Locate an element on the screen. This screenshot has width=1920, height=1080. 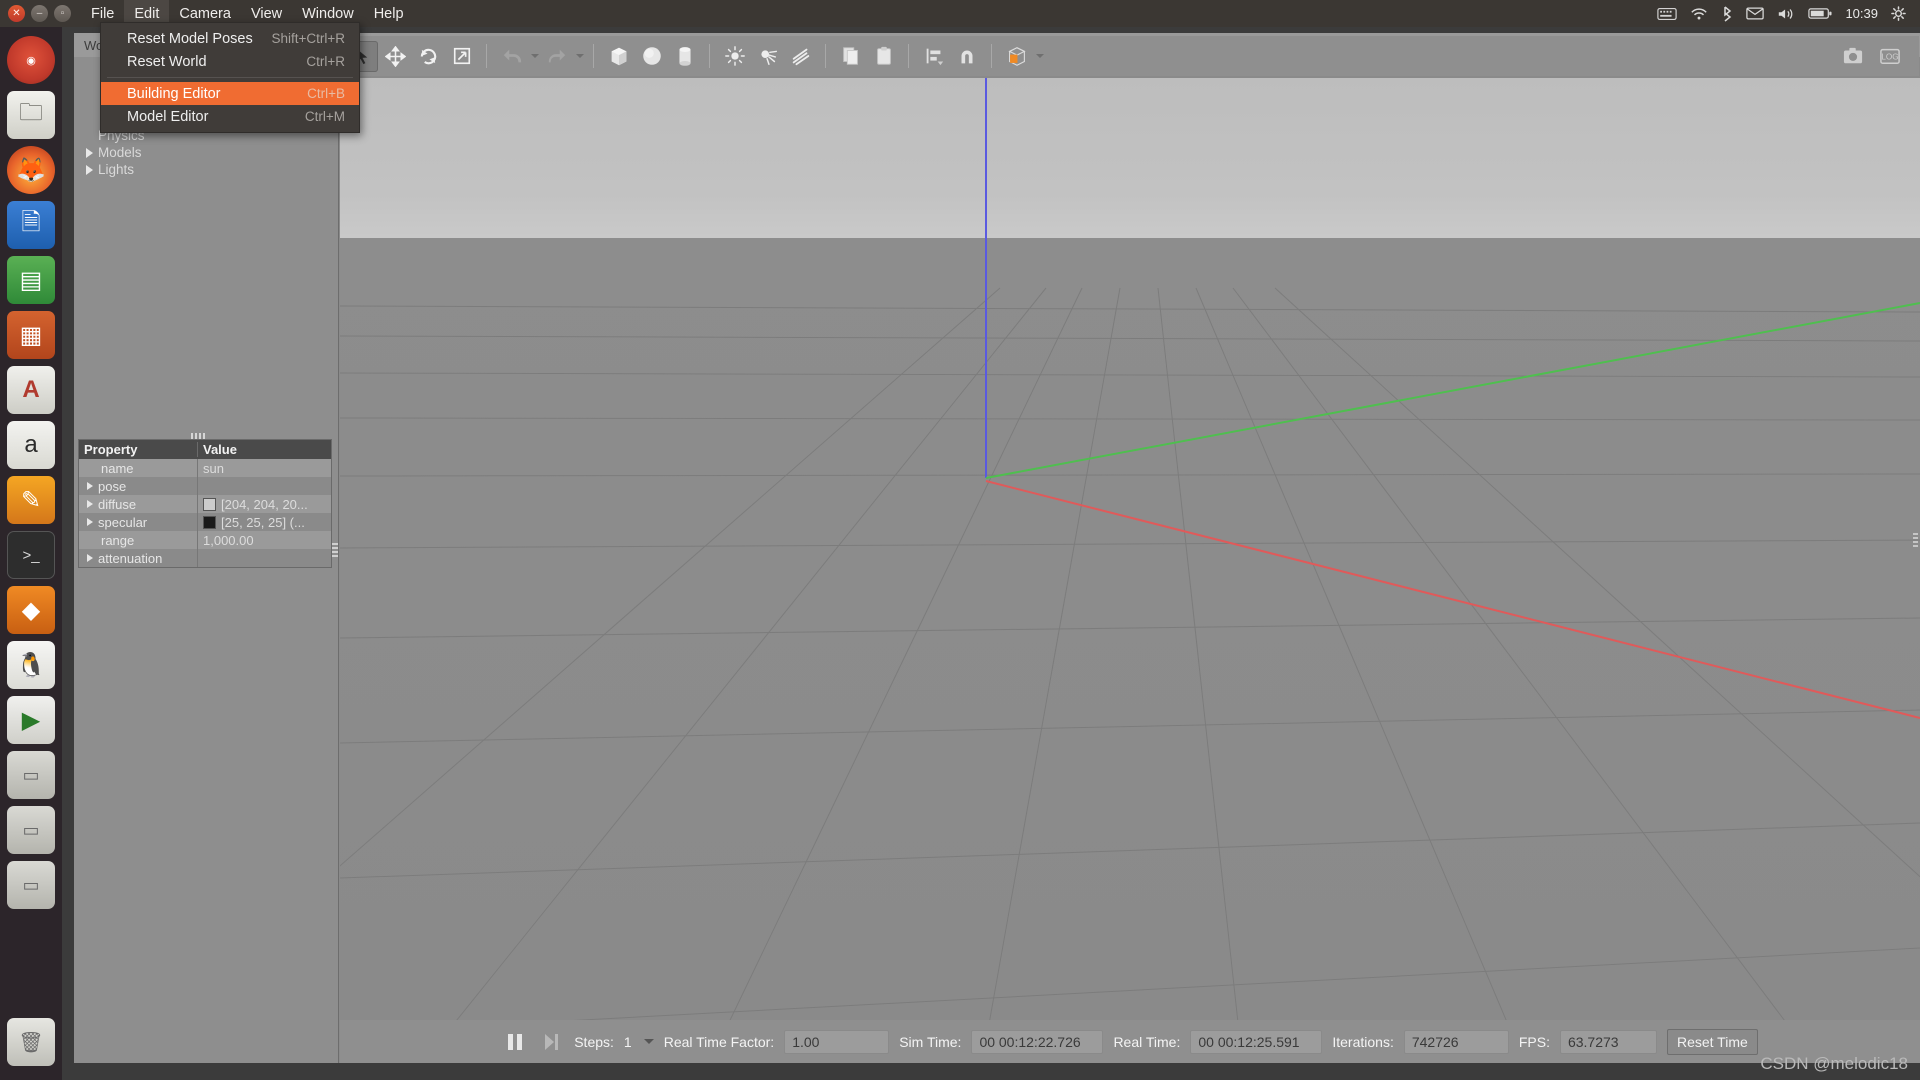
gear-icon is located at coordinates (1898, 13).